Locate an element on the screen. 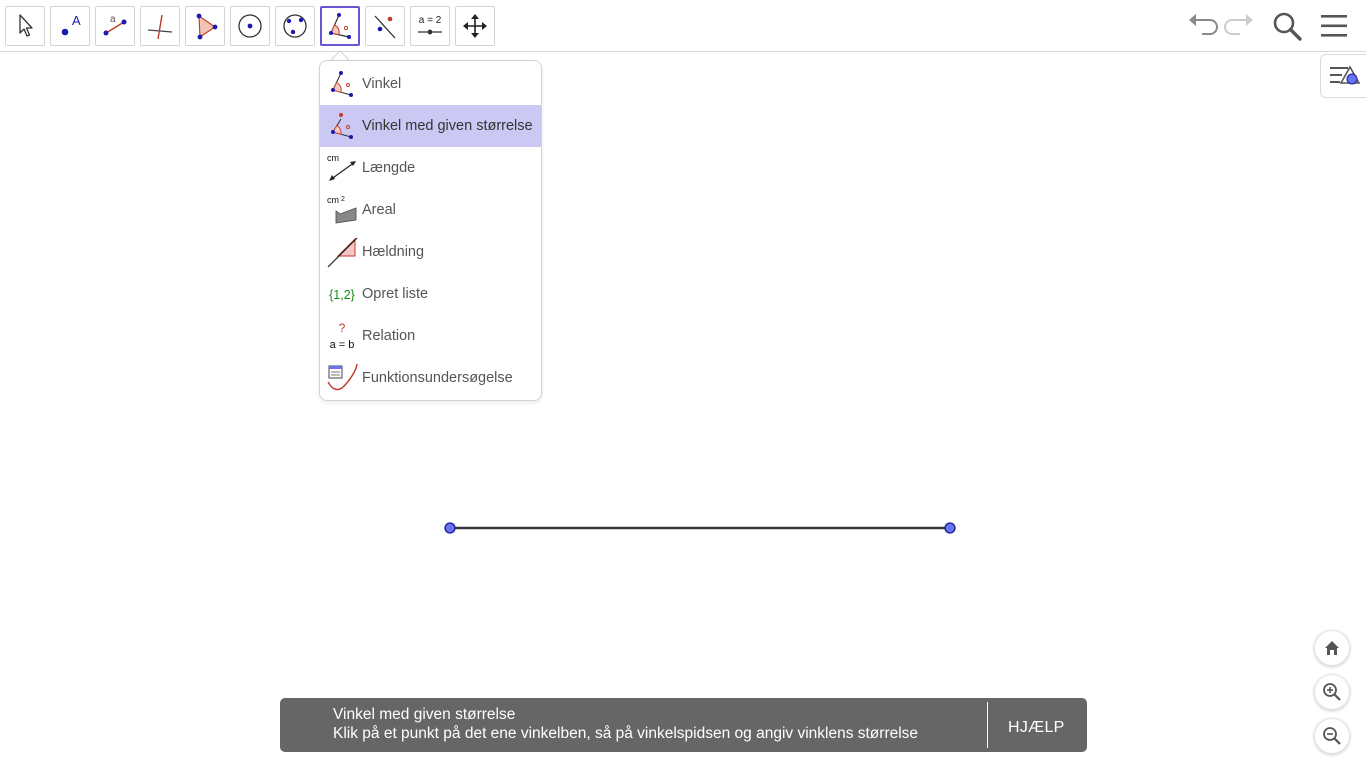  circle-three-points-icon is located at coordinates (295, 26).